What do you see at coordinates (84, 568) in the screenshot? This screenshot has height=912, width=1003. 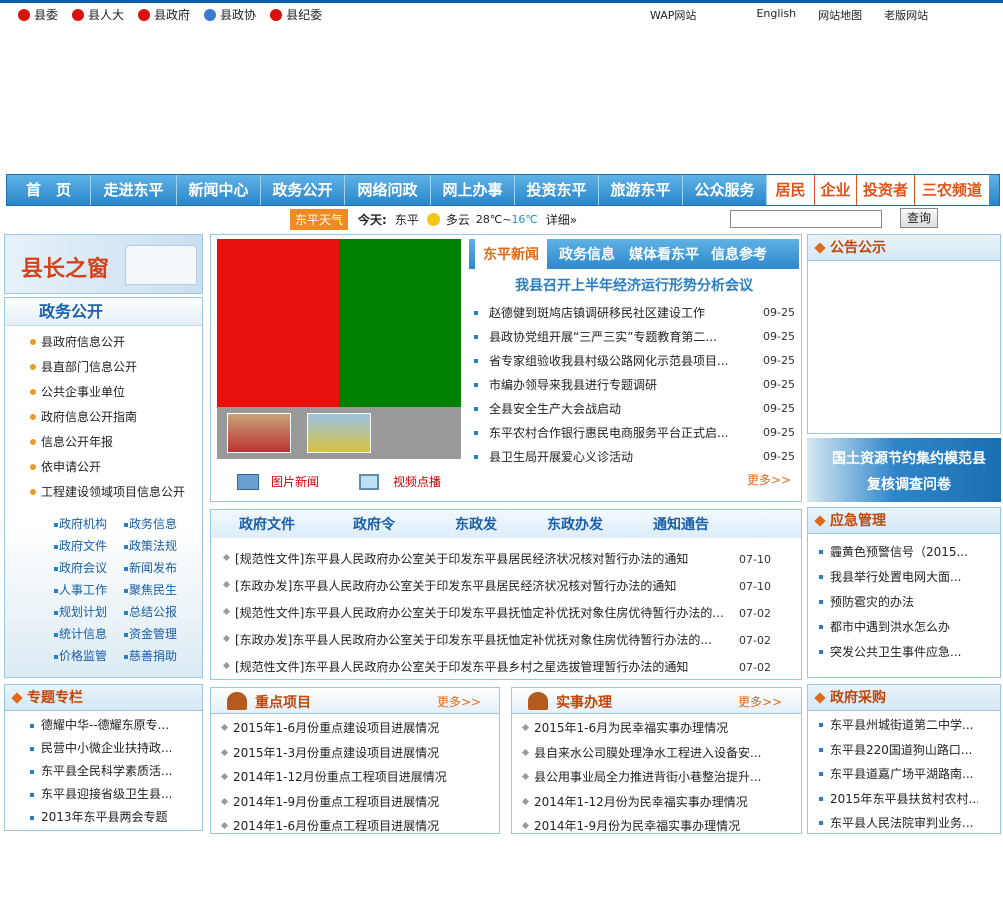 I see `gov-grid-link: 政府会议` at bounding box center [84, 568].